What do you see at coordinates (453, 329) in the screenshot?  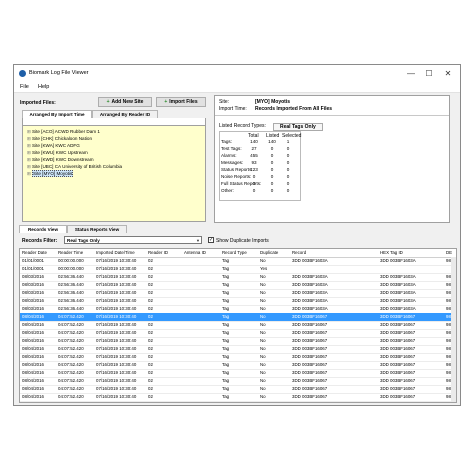 I see `vertical-scrollbar` at bounding box center [453, 329].